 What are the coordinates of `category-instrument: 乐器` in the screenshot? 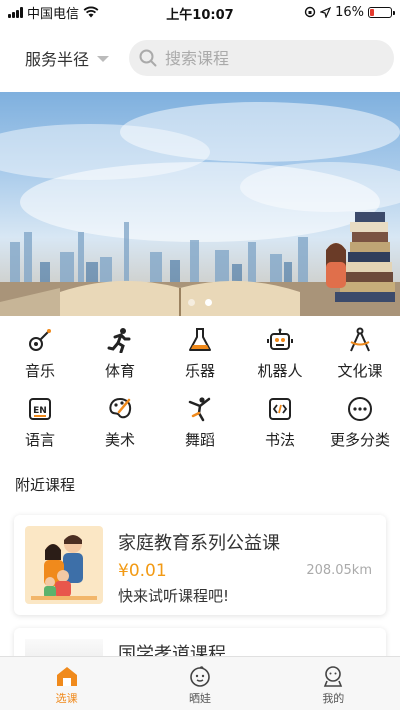 It's located at (200, 353).